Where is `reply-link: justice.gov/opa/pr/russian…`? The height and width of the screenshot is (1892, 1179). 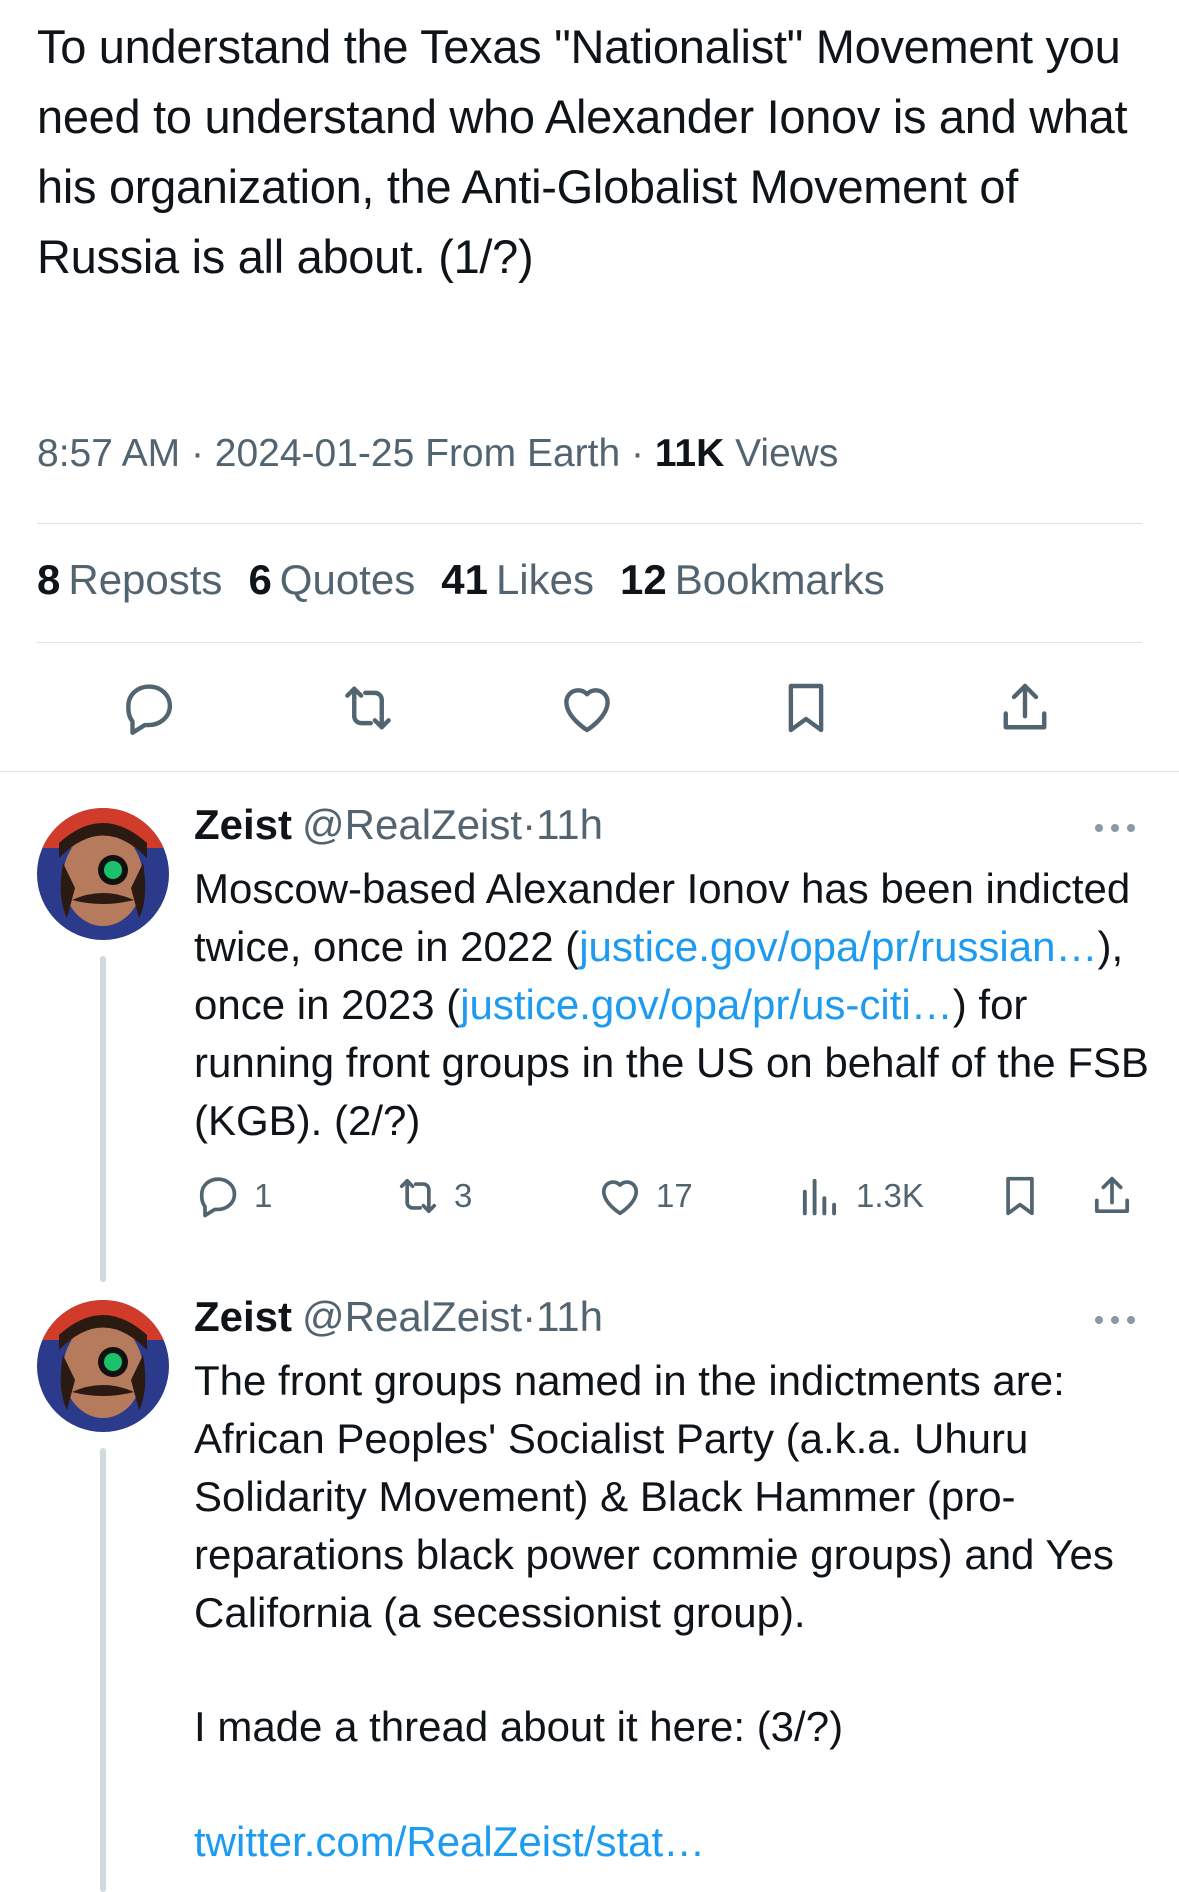 reply-link: justice.gov/opa/pr/russian… is located at coordinates (838, 946).